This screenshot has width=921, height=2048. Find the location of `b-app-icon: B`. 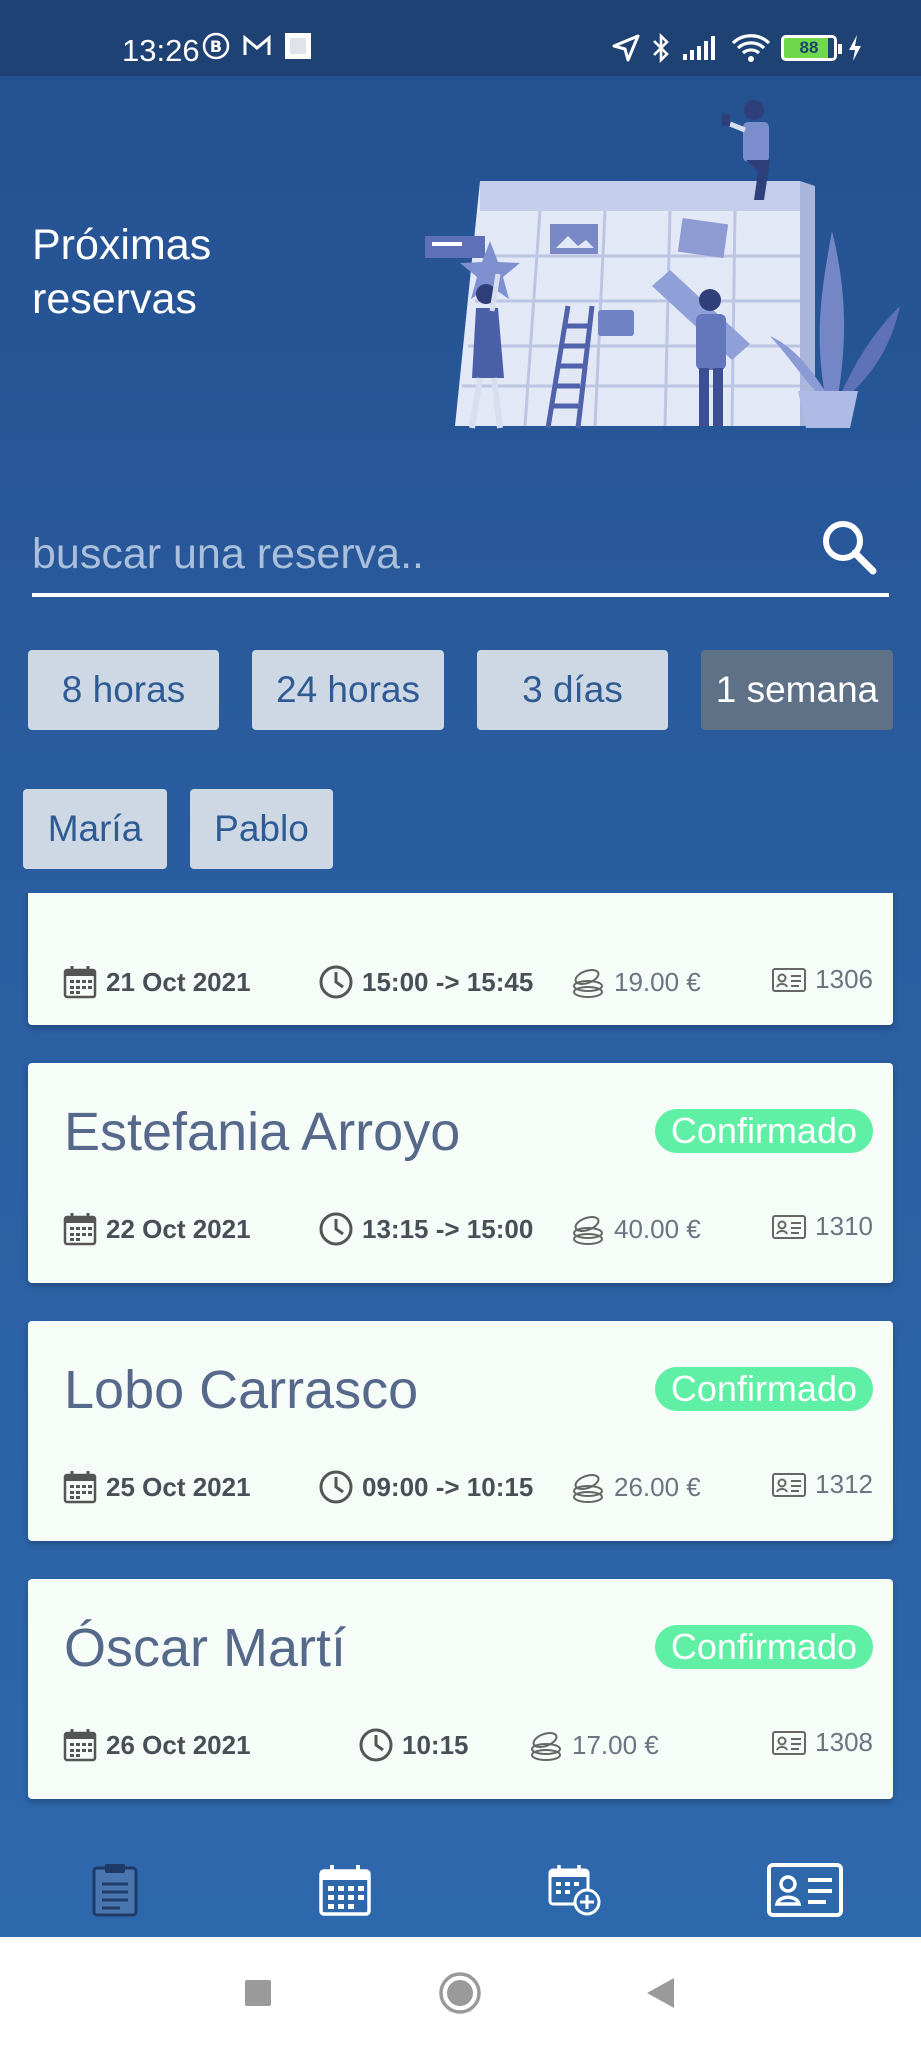

b-app-icon: B is located at coordinates (216, 46).